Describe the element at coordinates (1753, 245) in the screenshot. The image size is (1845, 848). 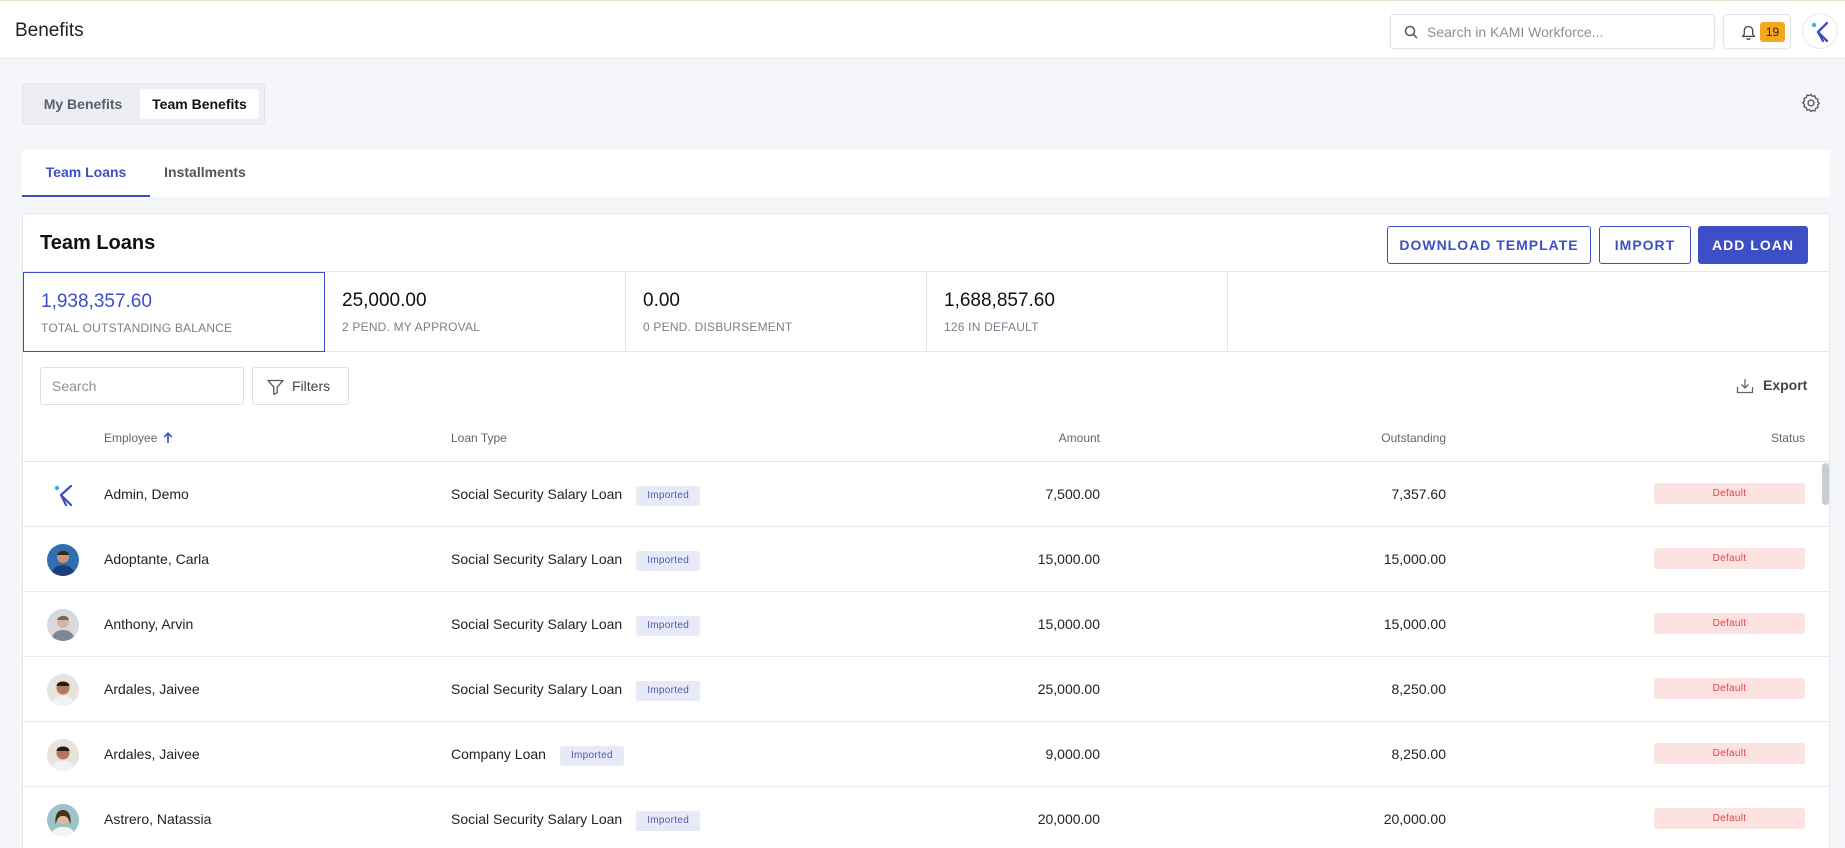
I see `add-loan-button: ADD LOAN` at that location.